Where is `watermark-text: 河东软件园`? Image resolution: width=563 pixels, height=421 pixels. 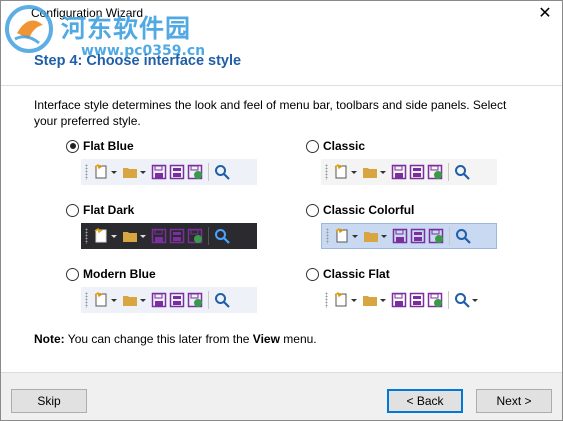
watermark-text: 河东软件园 is located at coordinates (126, 28).